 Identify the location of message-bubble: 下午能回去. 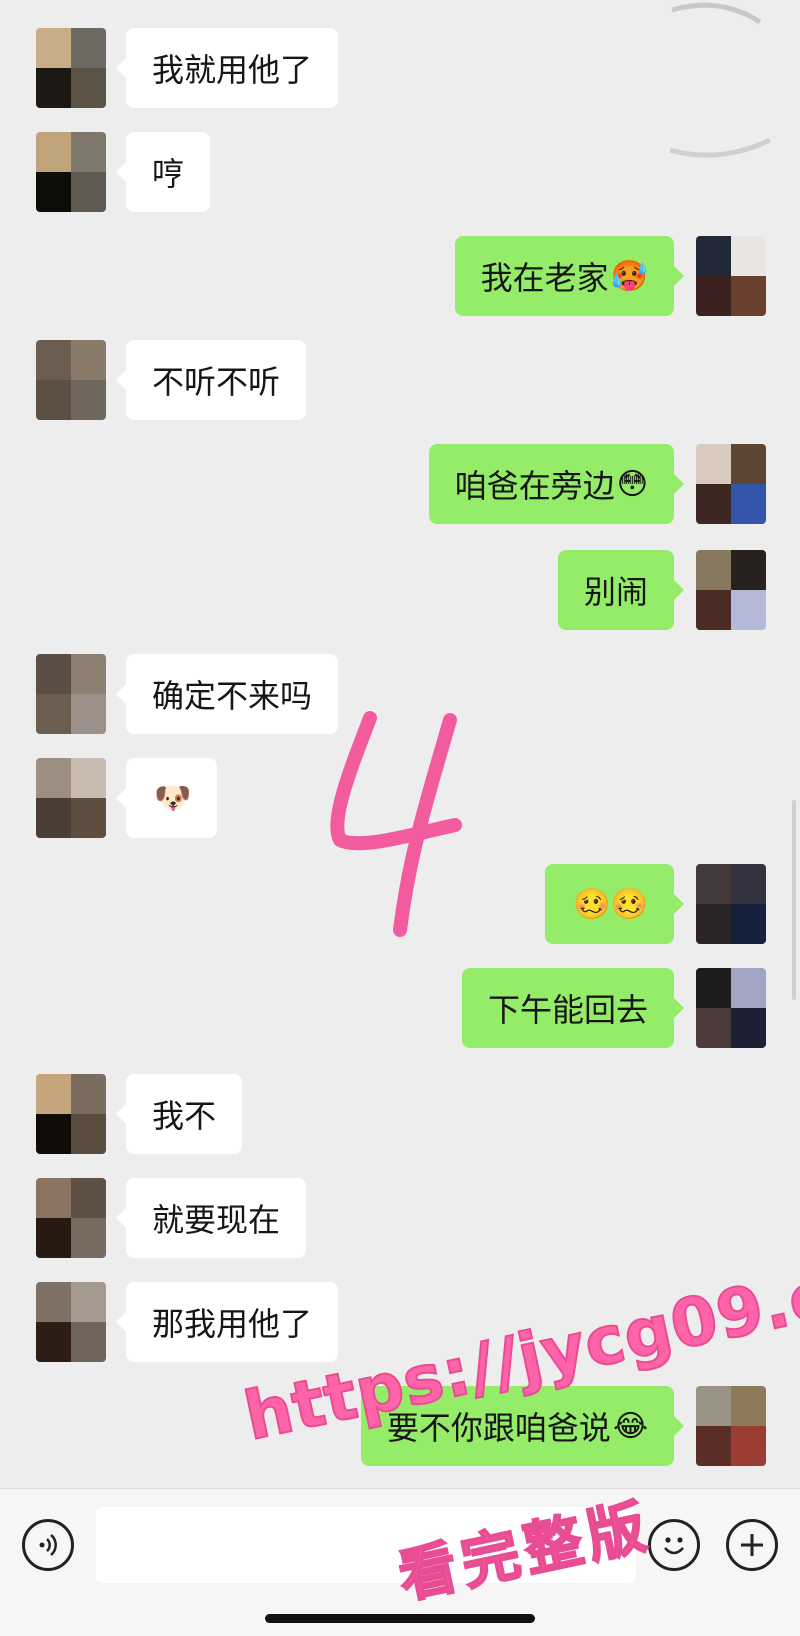
(573, 1008).